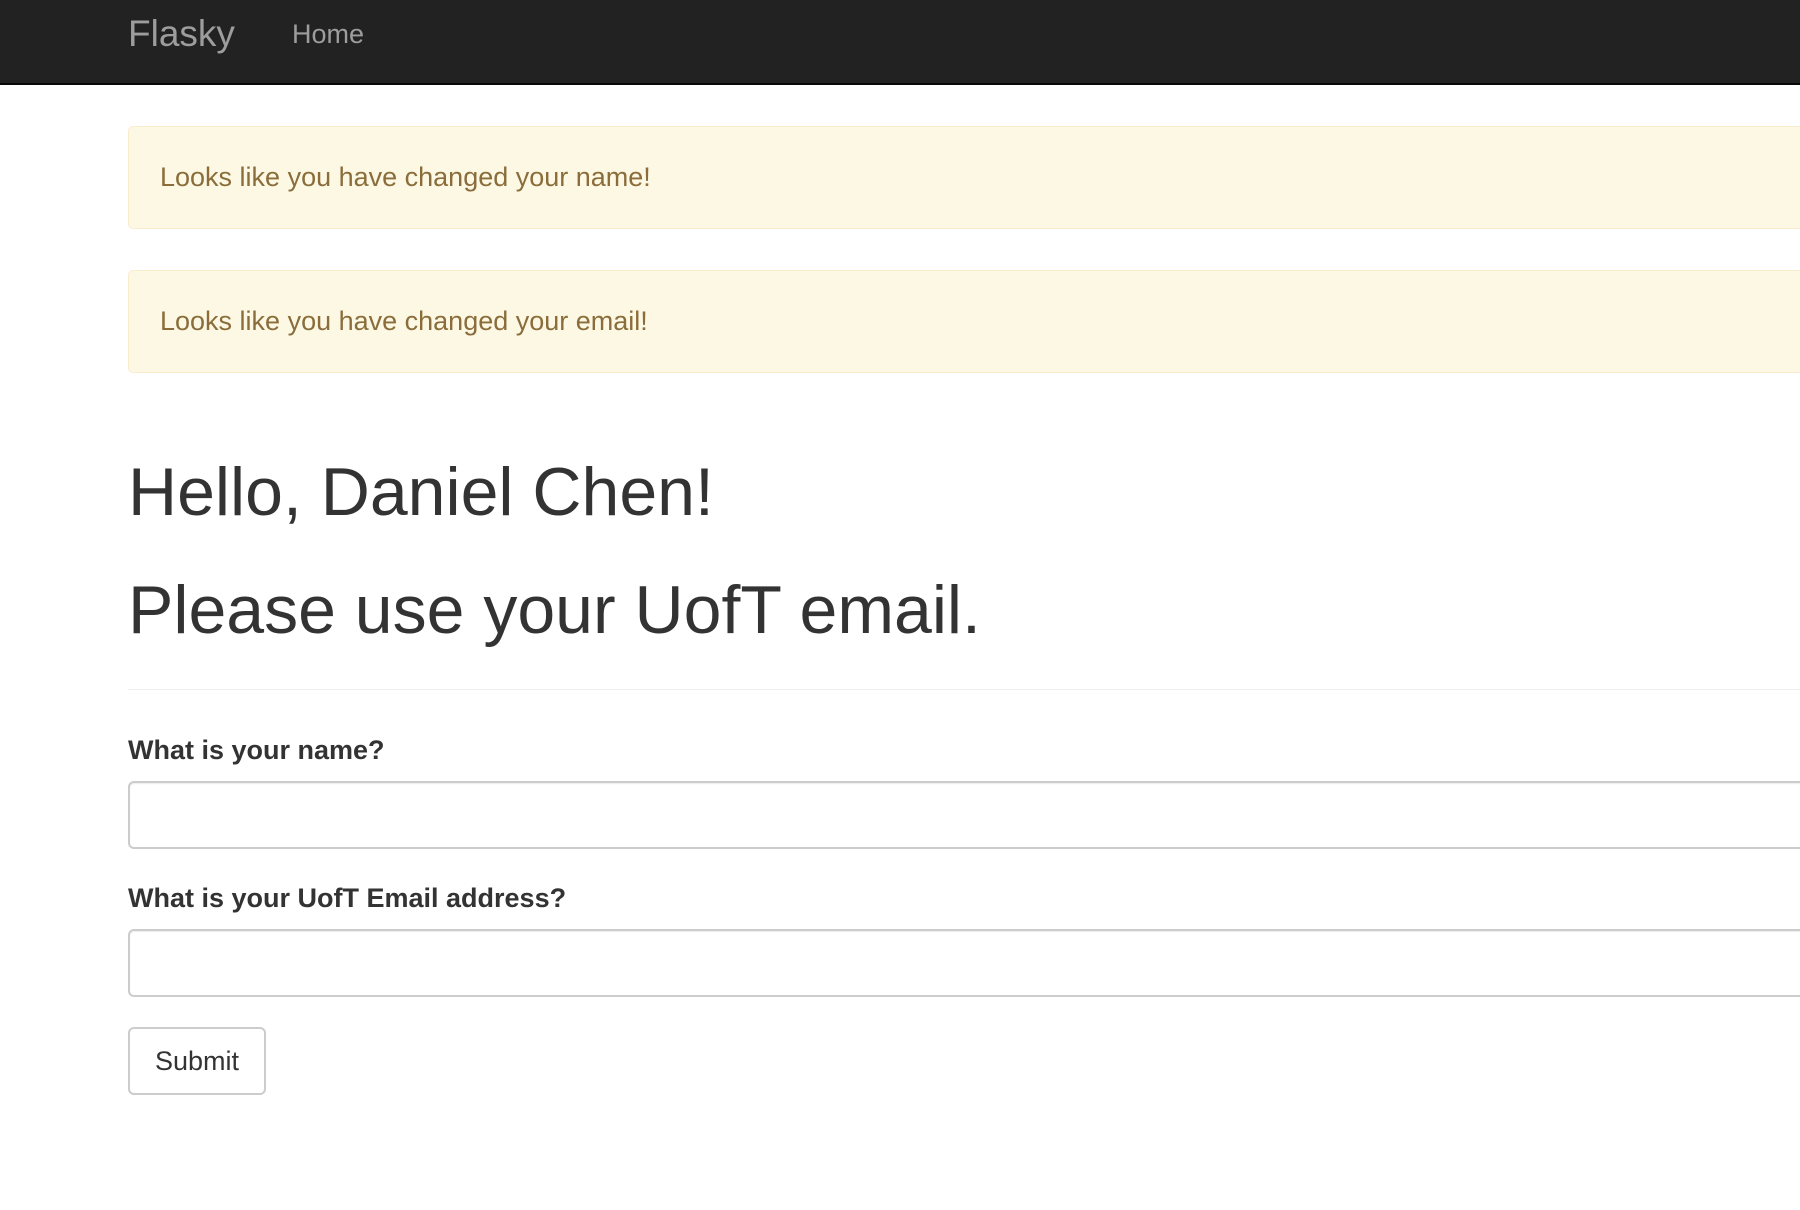  I want to click on alert-email-changed: Looks like you have changed your email!, so click(964, 321).